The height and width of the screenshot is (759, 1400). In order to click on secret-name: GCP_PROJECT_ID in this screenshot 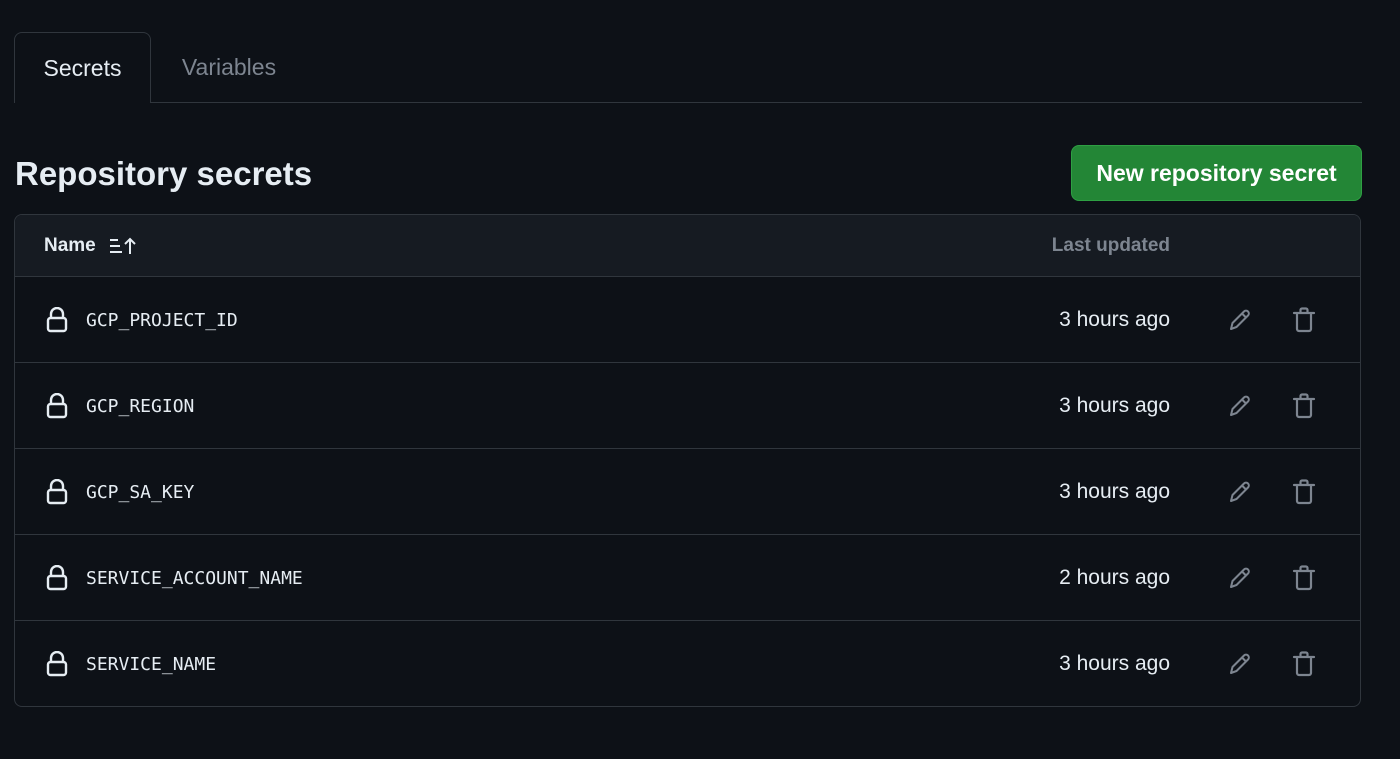, I will do `click(162, 320)`.